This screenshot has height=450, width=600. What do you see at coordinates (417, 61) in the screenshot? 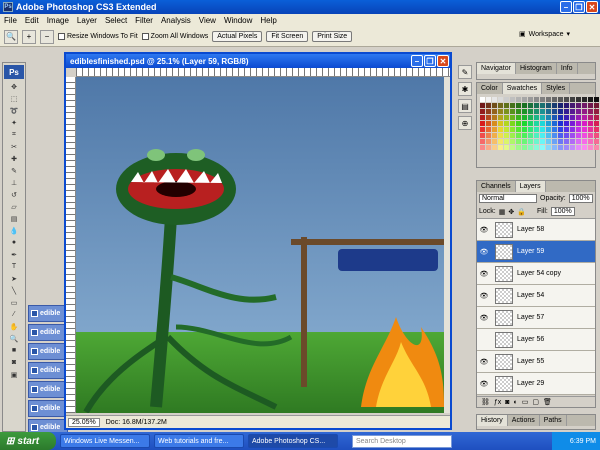
I see `doc-minimize-button: –` at bounding box center [417, 61].